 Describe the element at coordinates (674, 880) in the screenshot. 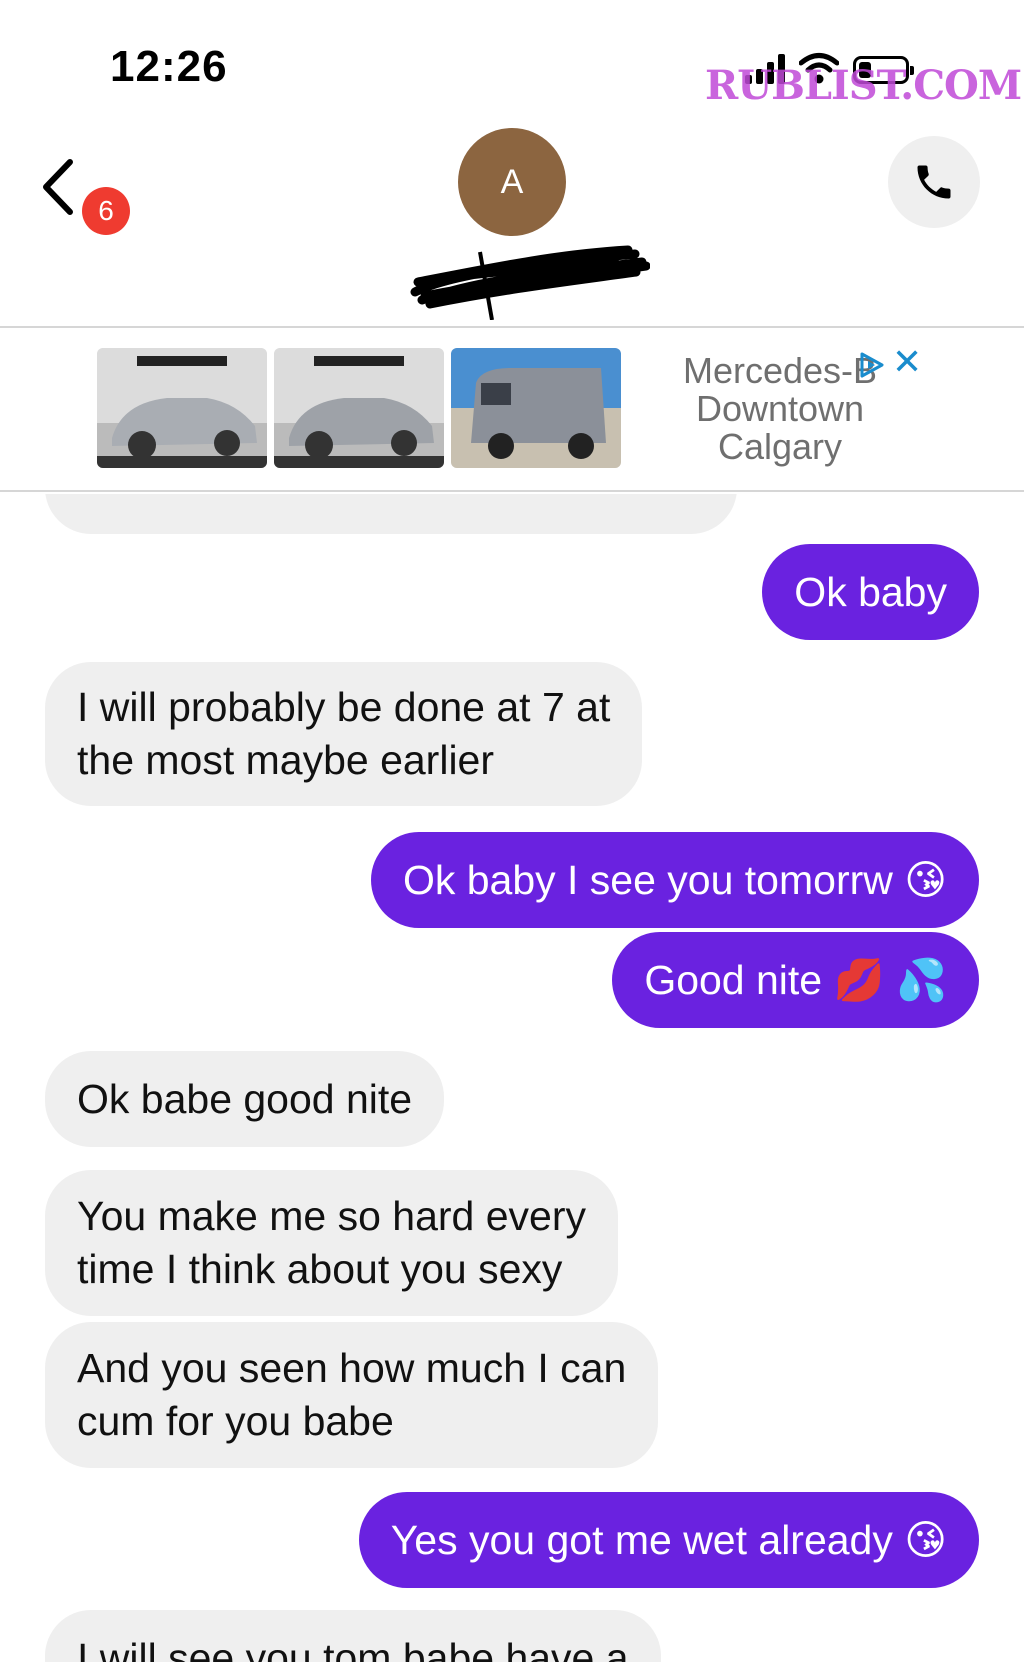

I see `message-bubble-outgoing: Ok baby I see you tomorrw 😘` at that location.